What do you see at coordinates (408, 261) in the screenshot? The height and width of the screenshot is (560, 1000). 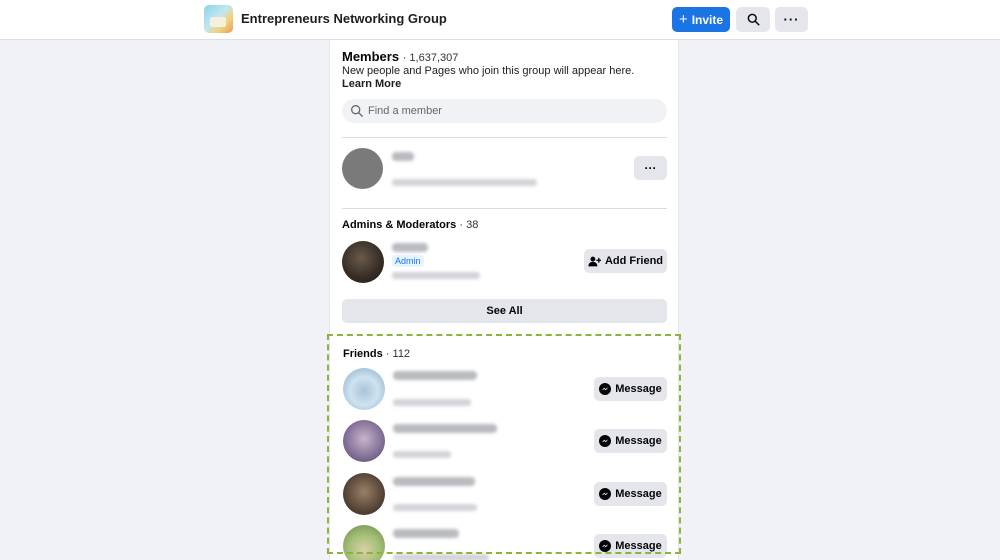 I see `admin-badge: Admin` at bounding box center [408, 261].